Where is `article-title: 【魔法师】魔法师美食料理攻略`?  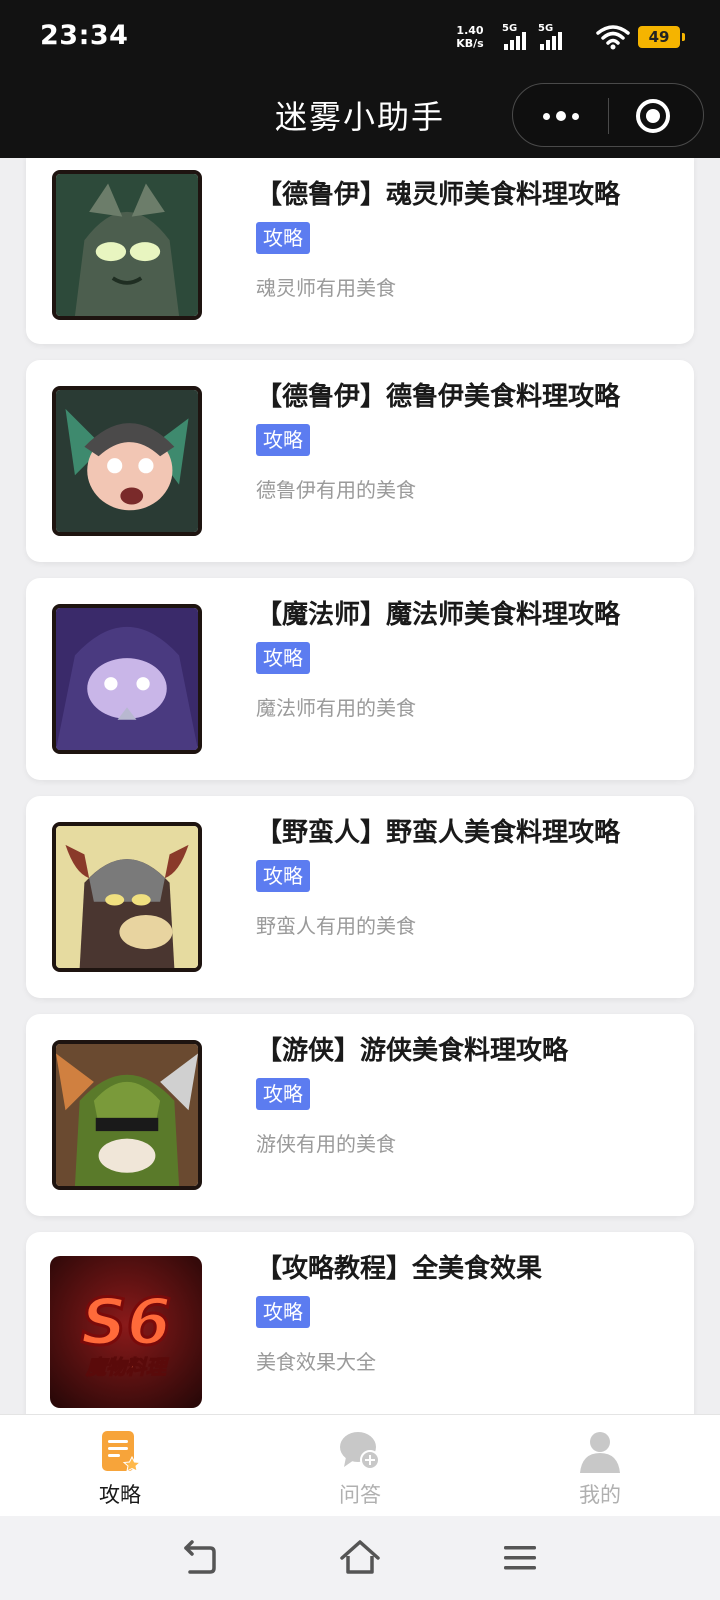
article-title: 【魔法师】魔法师美食料理攻略 is located at coordinates (438, 615).